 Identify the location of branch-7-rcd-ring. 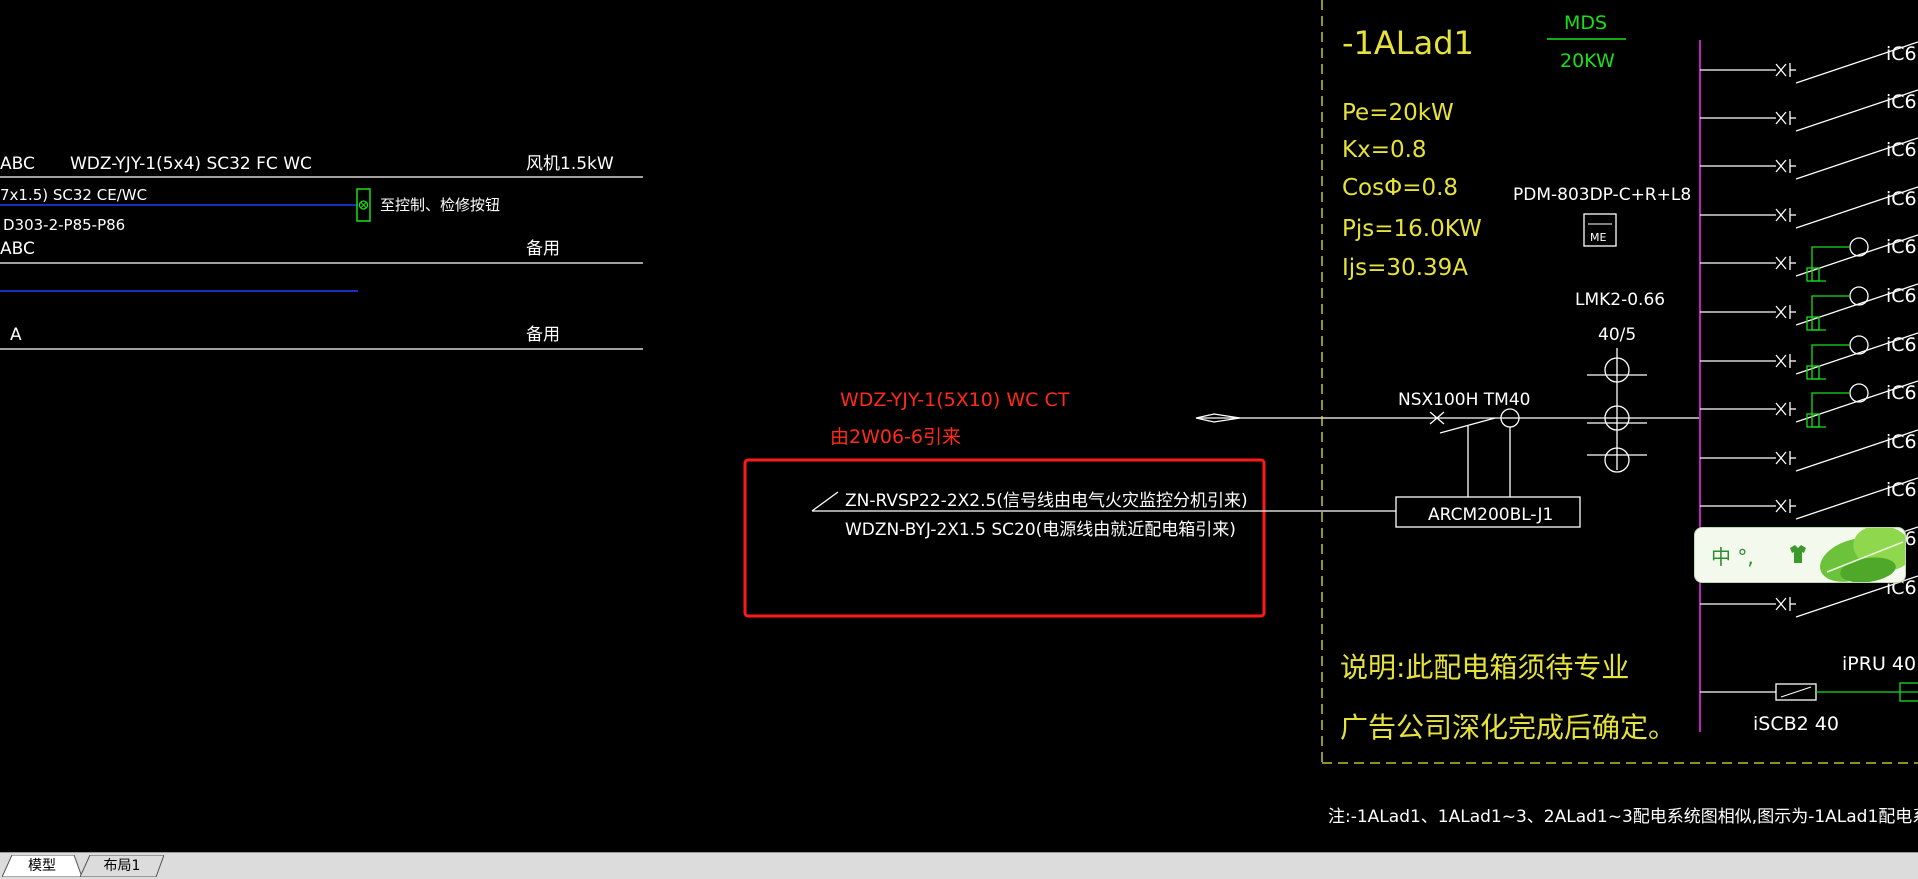
(1859, 345).